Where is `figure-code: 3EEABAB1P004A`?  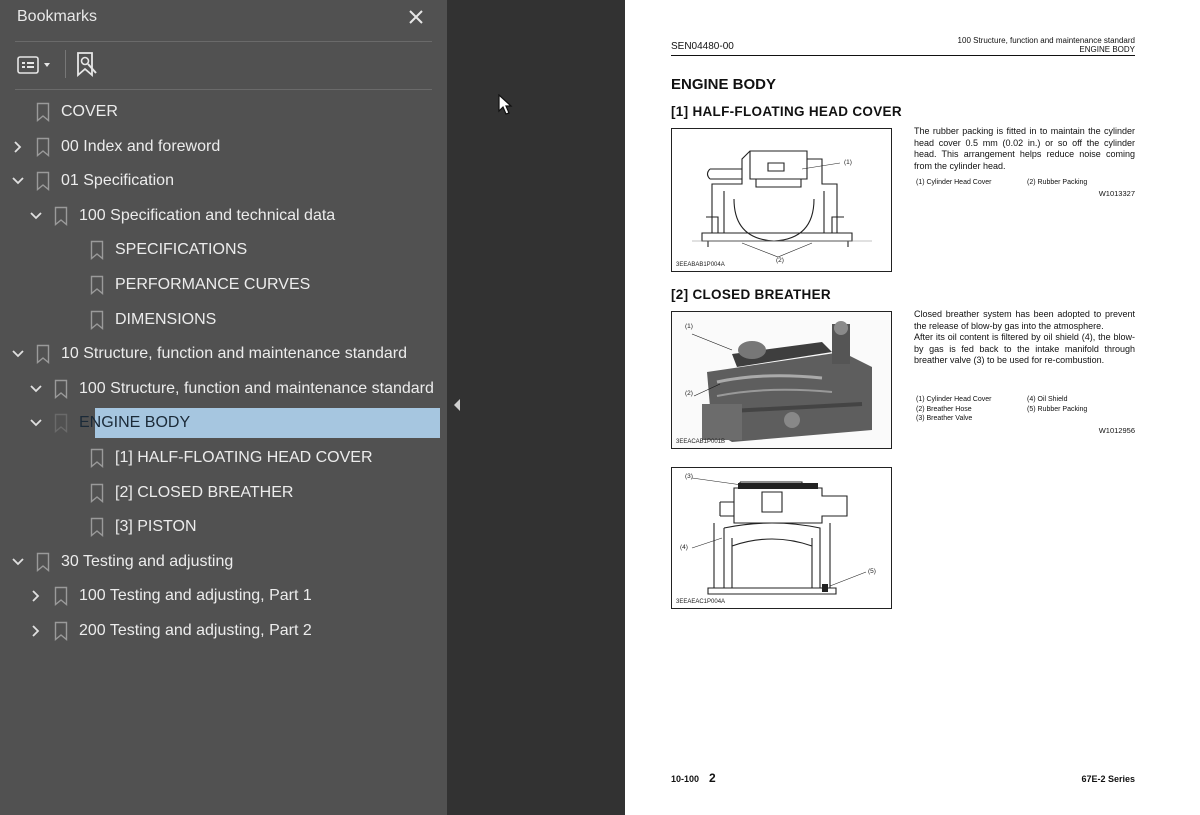 figure-code: 3EEABAB1P004A is located at coordinates (700, 265).